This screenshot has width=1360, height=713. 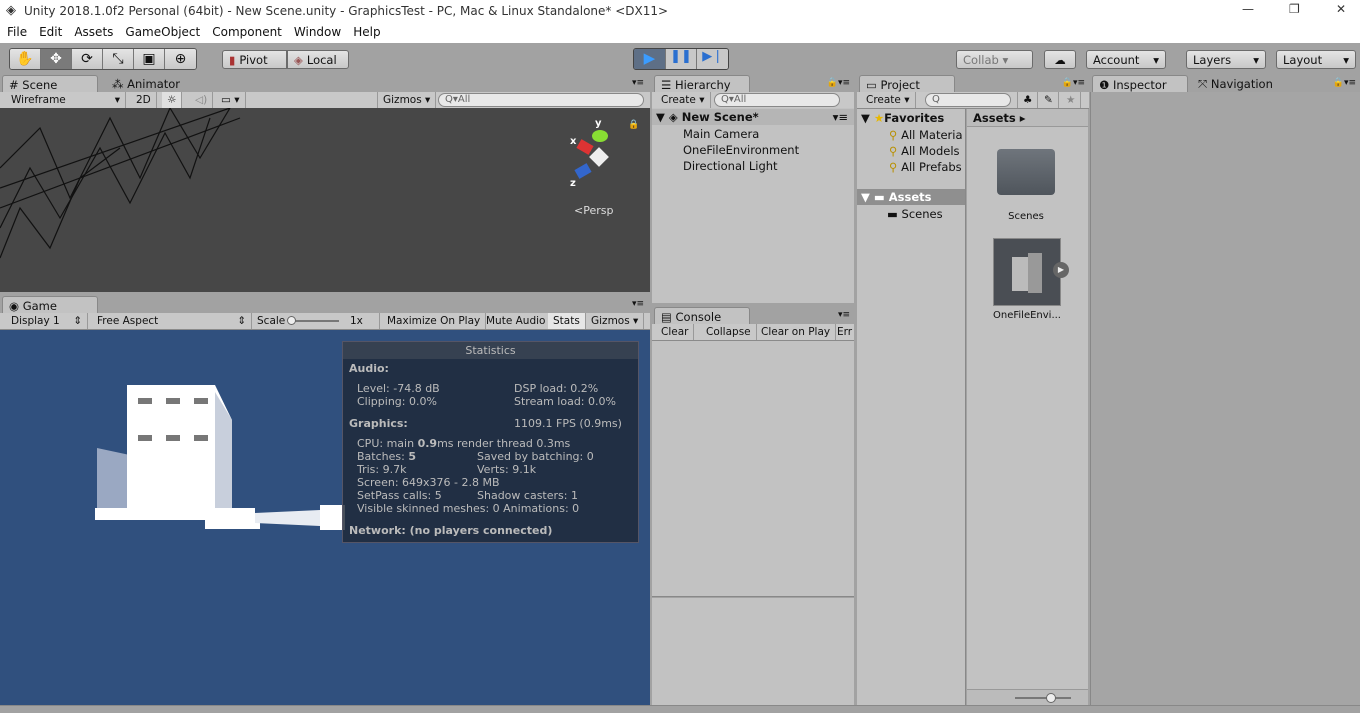 What do you see at coordinates (907, 83) in the screenshot?
I see `tab-project: ▭ Project` at bounding box center [907, 83].